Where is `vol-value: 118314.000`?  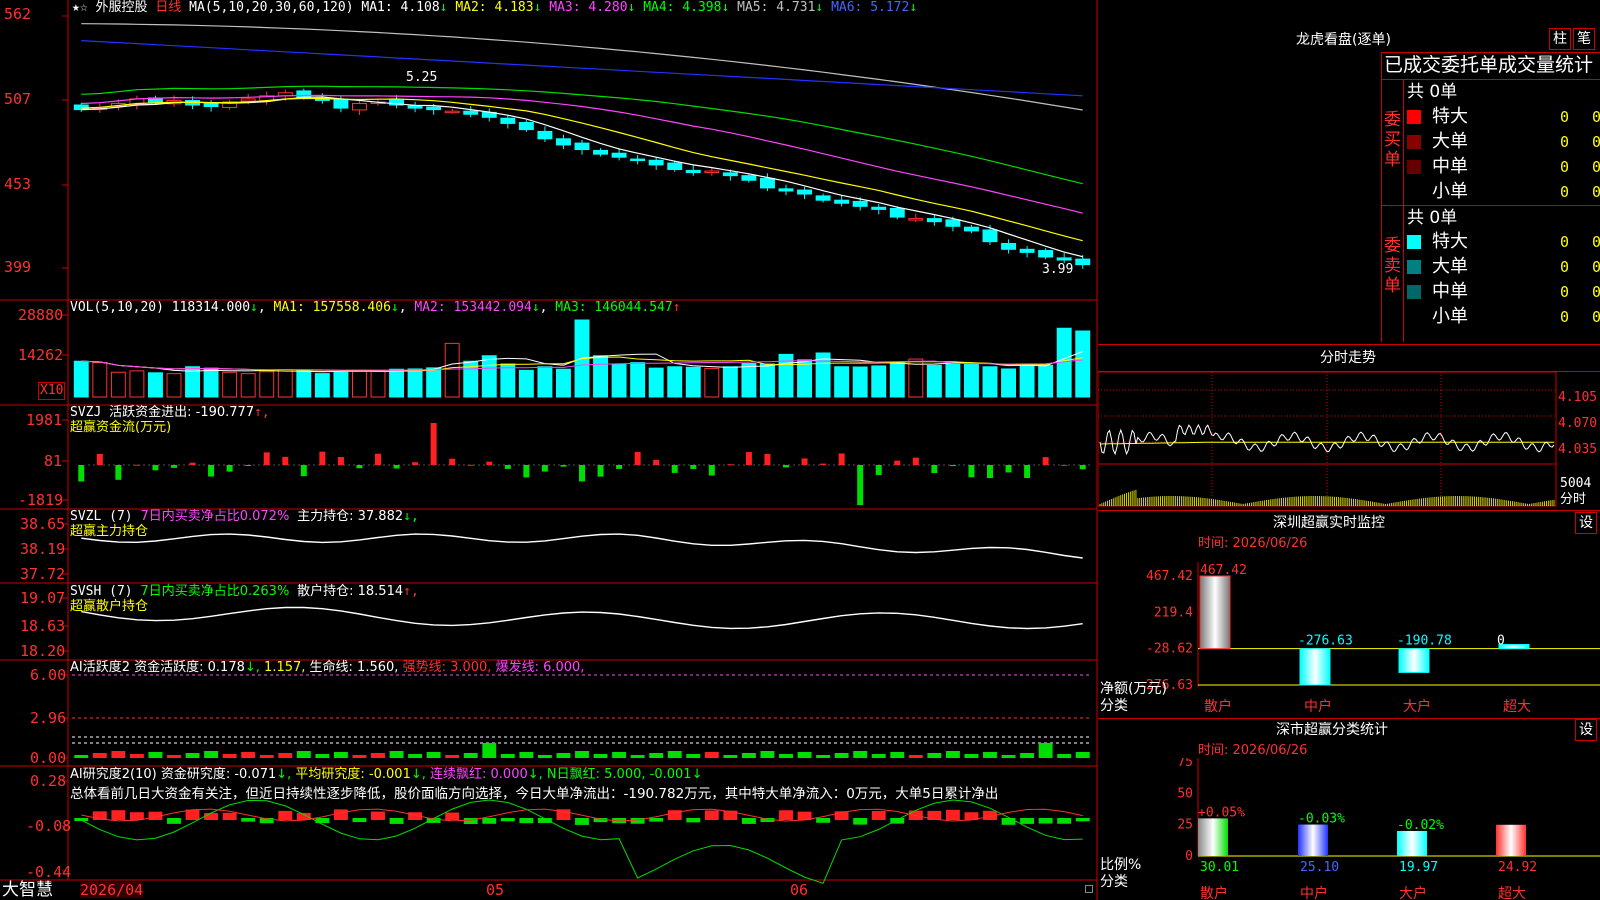 vol-value: 118314.000 is located at coordinates (211, 307).